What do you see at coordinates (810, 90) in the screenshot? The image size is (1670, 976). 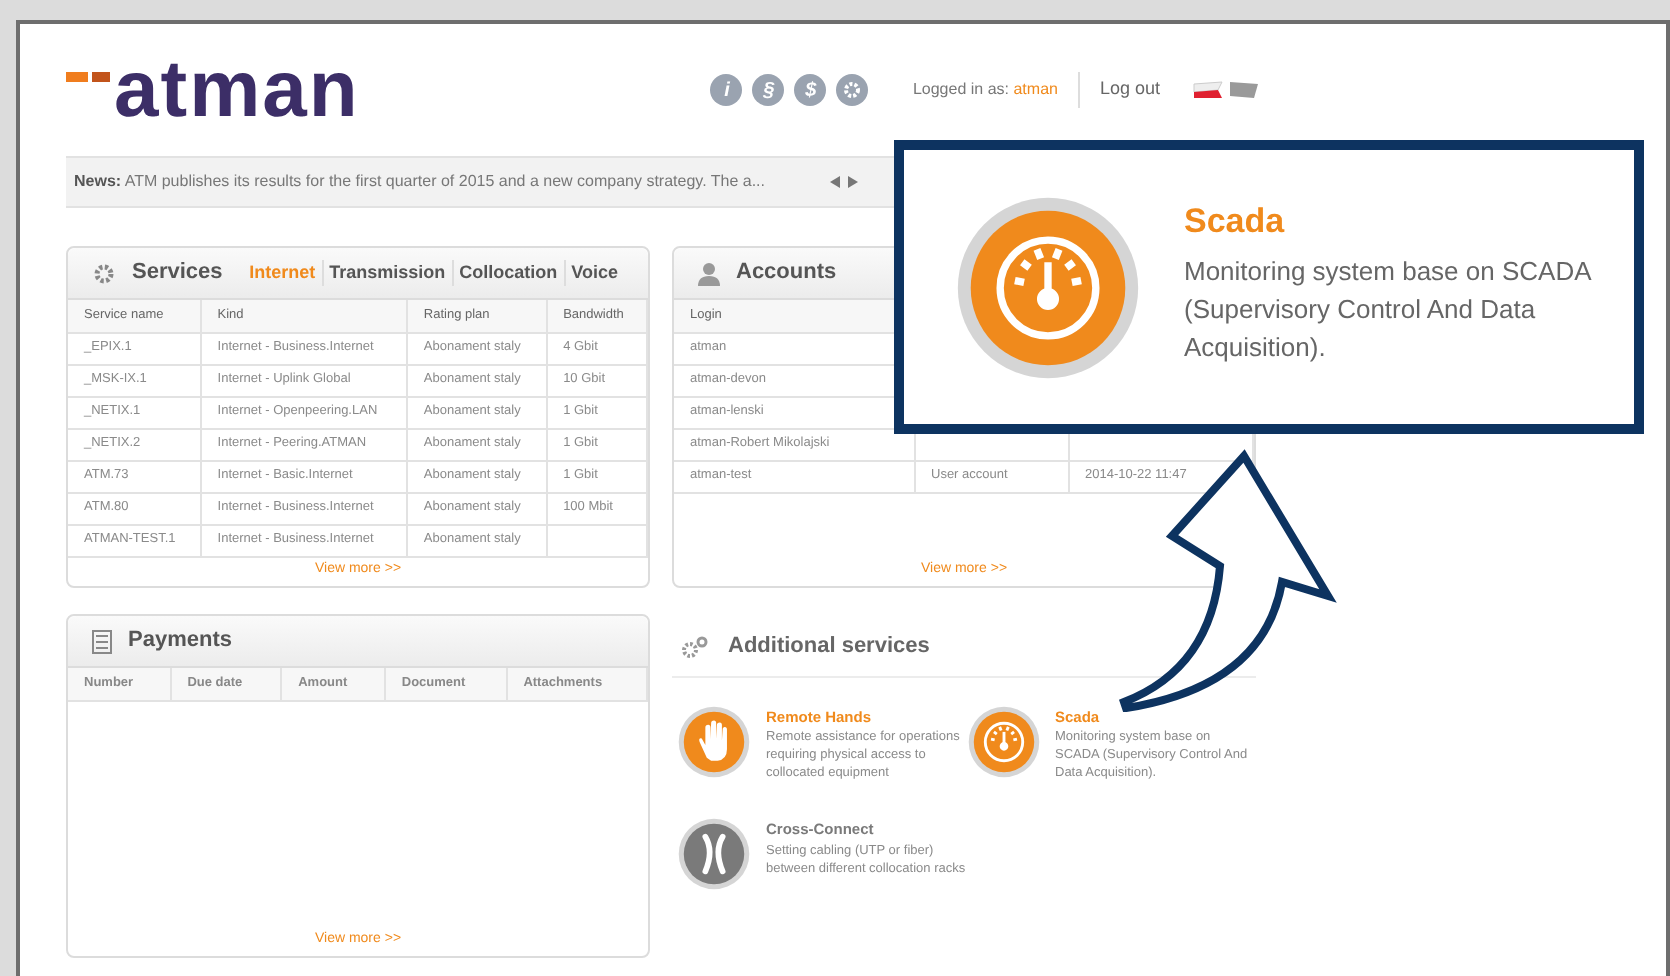 I see `header-icon-button: $` at bounding box center [810, 90].